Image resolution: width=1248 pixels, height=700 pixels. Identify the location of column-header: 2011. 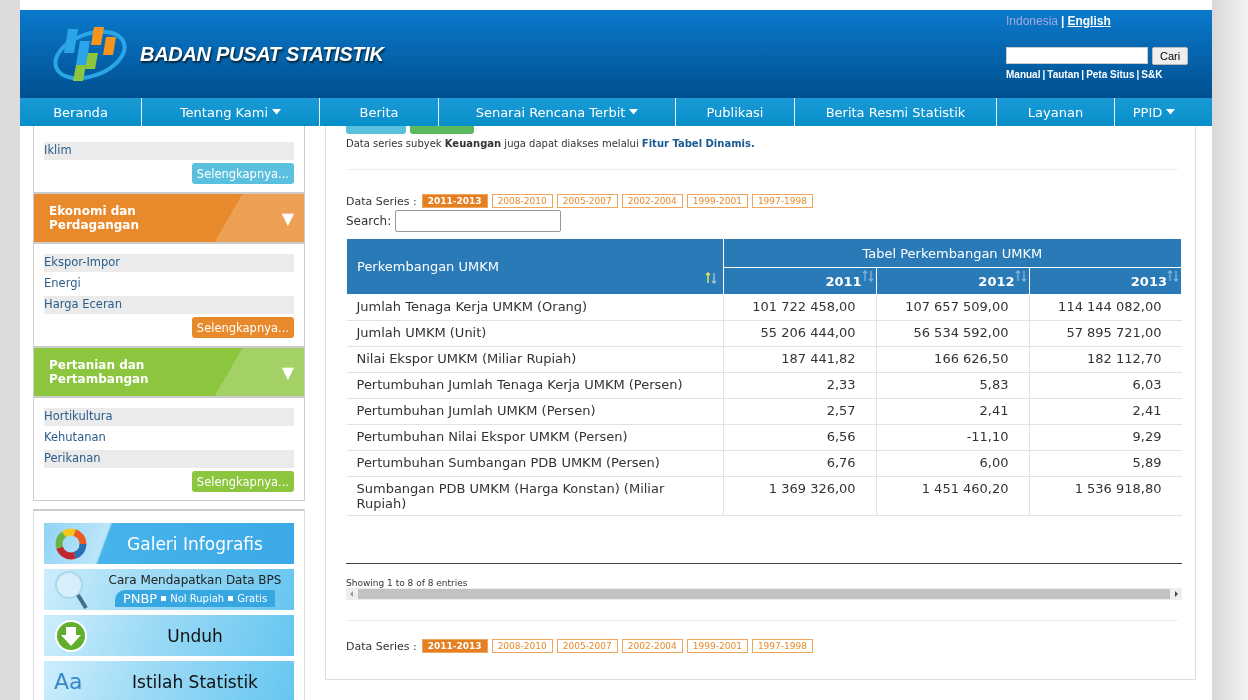
(800, 281).